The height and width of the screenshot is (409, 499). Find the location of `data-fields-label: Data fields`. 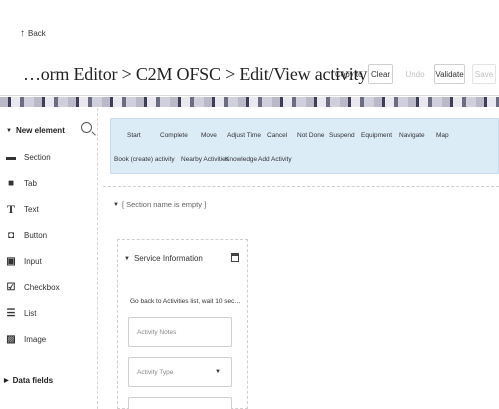

data-fields-label: Data fields is located at coordinates (33, 380).